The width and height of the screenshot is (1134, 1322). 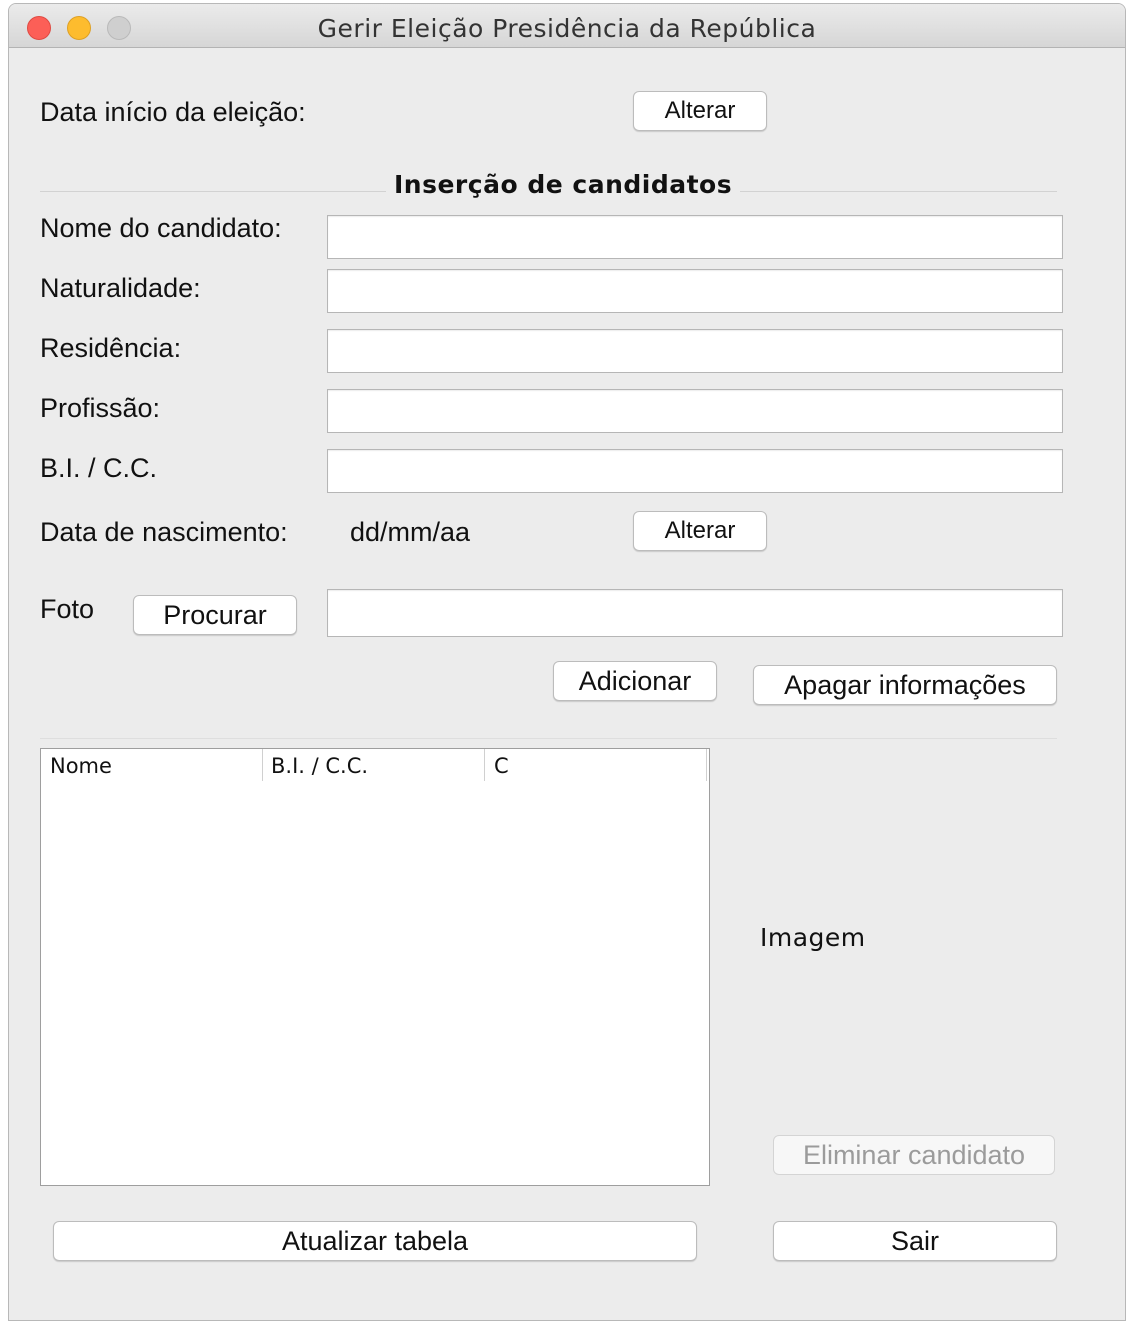 What do you see at coordinates (375, 1241) in the screenshot?
I see `refresh-table-button: Atualizar tabela` at bounding box center [375, 1241].